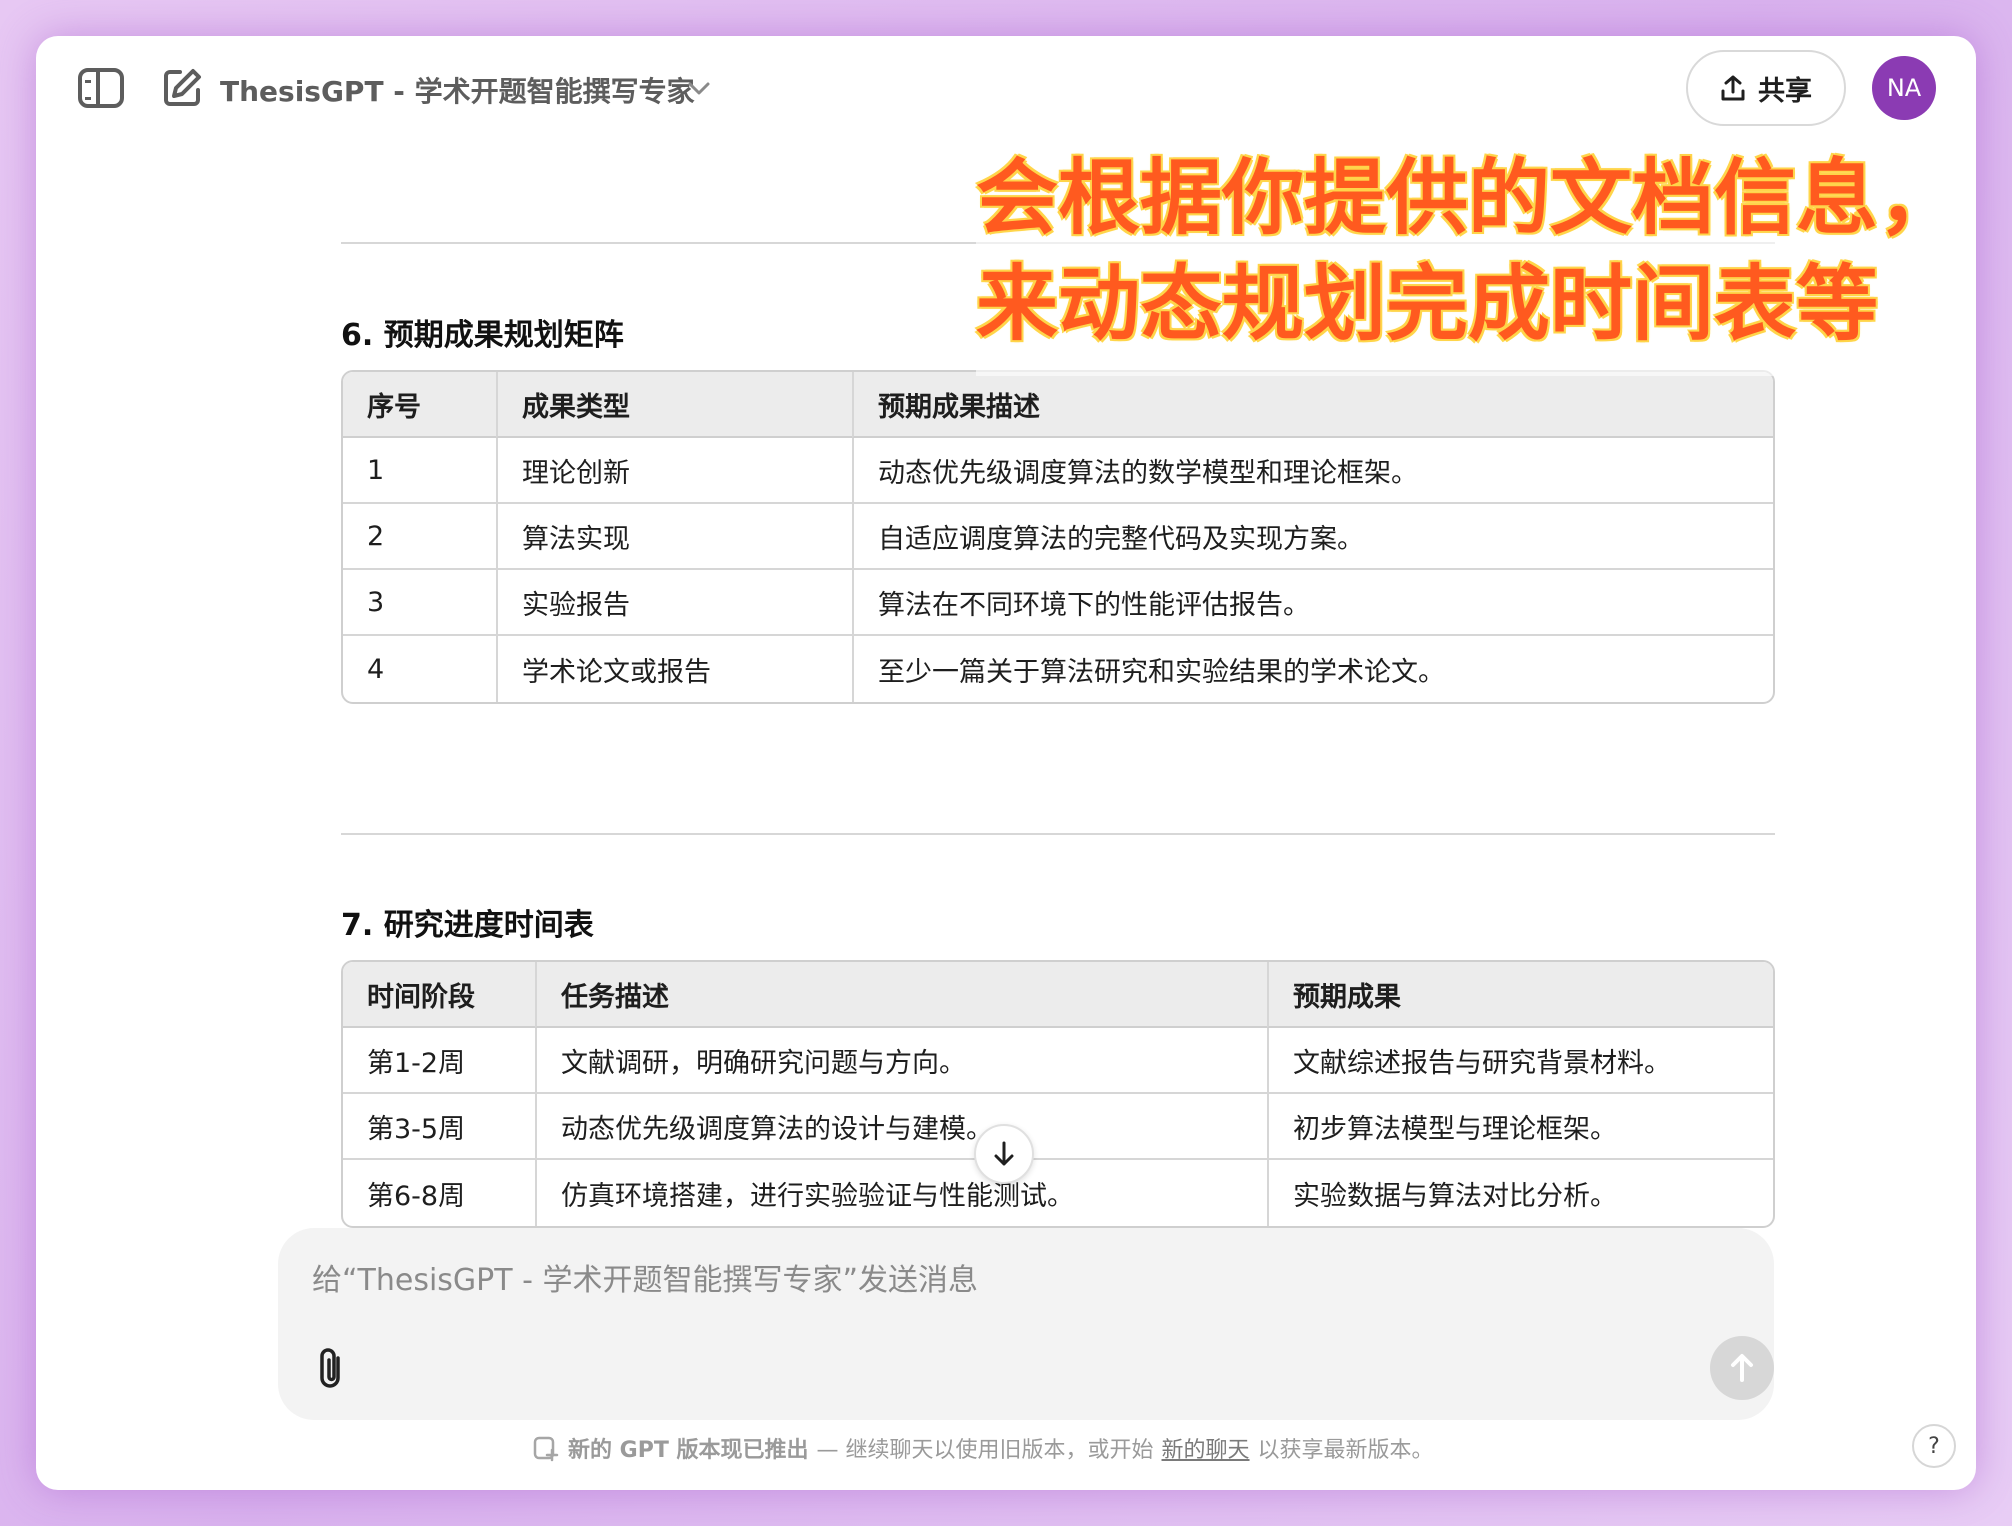 The width and height of the screenshot is (2012, 1526). What do you see at coordinates (457, 90) in the screenshot?
I see `model-title: ThesisGPT - 学术开题智能撰写专家` at bounding box center [457, 90].